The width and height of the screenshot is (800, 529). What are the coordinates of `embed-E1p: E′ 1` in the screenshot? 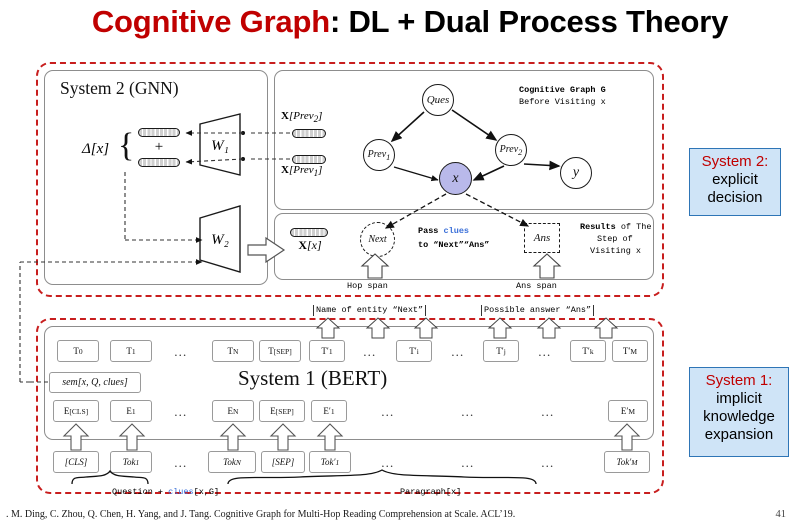 It's located at (329, 411).